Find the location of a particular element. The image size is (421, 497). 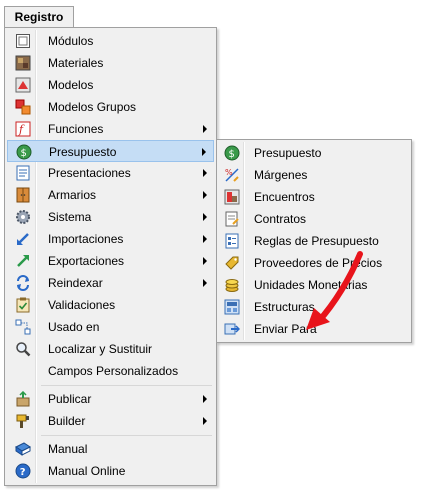

menu-item-materiales: Materiales is located at coordinates (110, 63).